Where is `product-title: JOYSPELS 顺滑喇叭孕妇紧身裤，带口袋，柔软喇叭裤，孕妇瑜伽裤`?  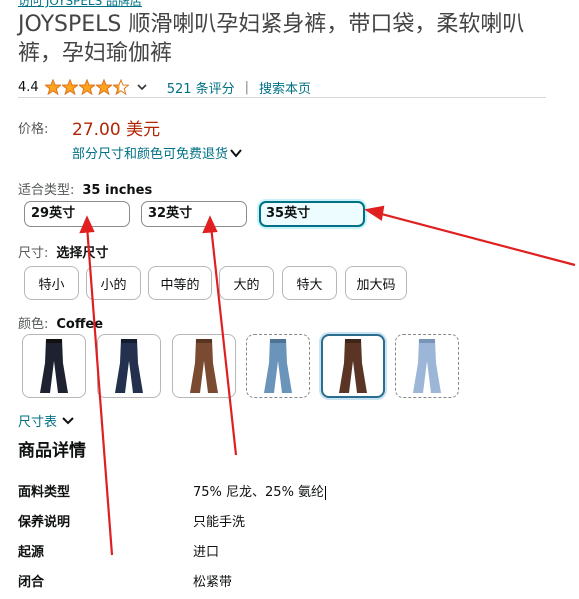
product-title: JOYSPELS 顺滑喇叭孕妇紧身裤，带口袋，柔软喇叭裤，孕妇瑜伽裤 is located at coordinates (271, 39).